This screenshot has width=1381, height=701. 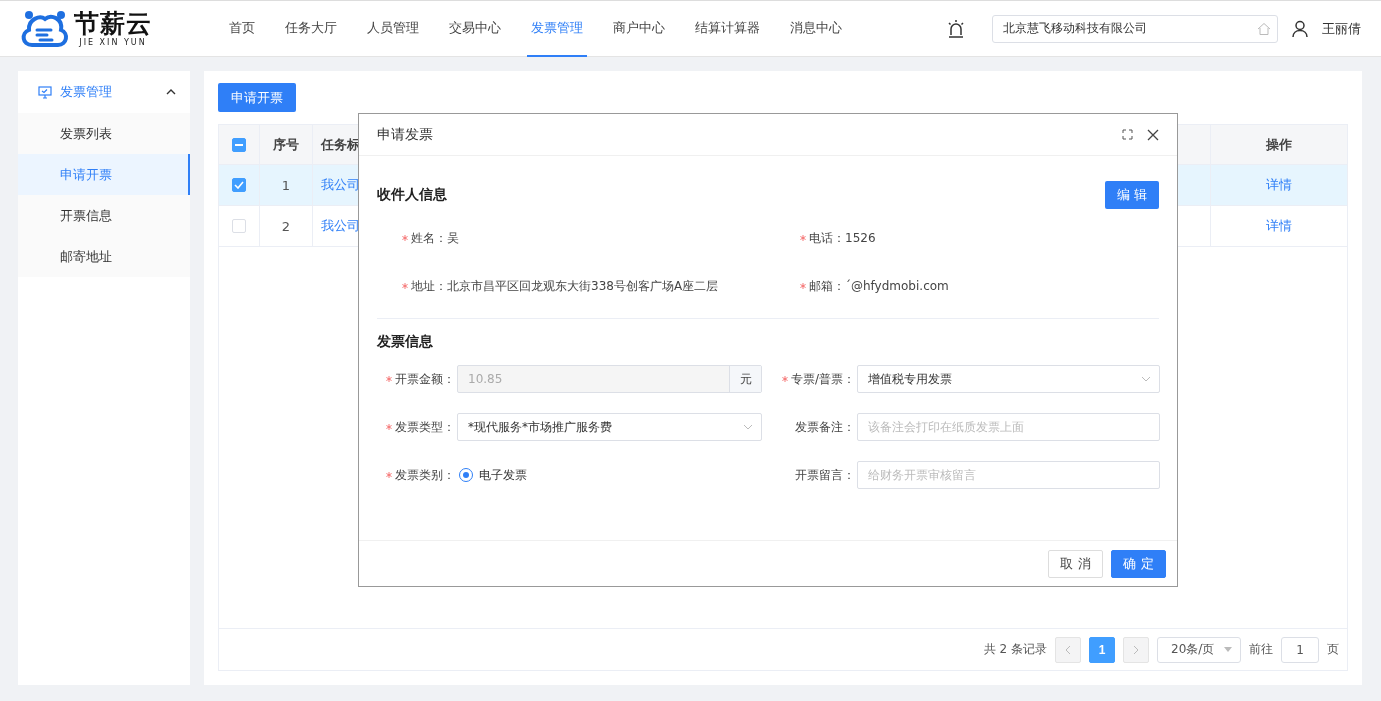 I want to click on chevron-up-icon, so click(x=171, y=92).